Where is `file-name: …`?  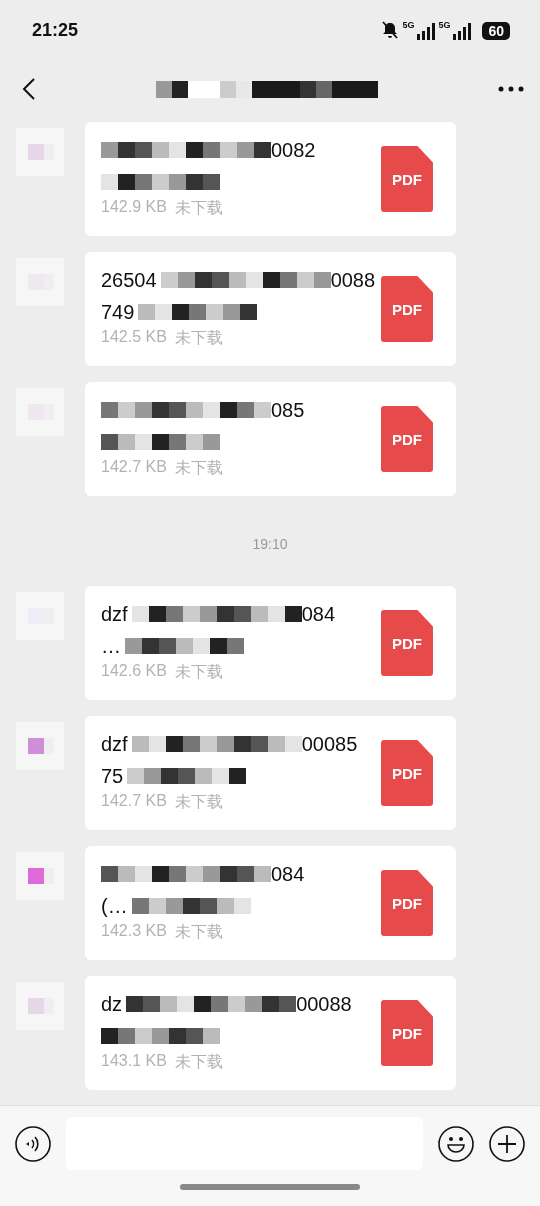 file-name: … is located at coordinates (111, 646).